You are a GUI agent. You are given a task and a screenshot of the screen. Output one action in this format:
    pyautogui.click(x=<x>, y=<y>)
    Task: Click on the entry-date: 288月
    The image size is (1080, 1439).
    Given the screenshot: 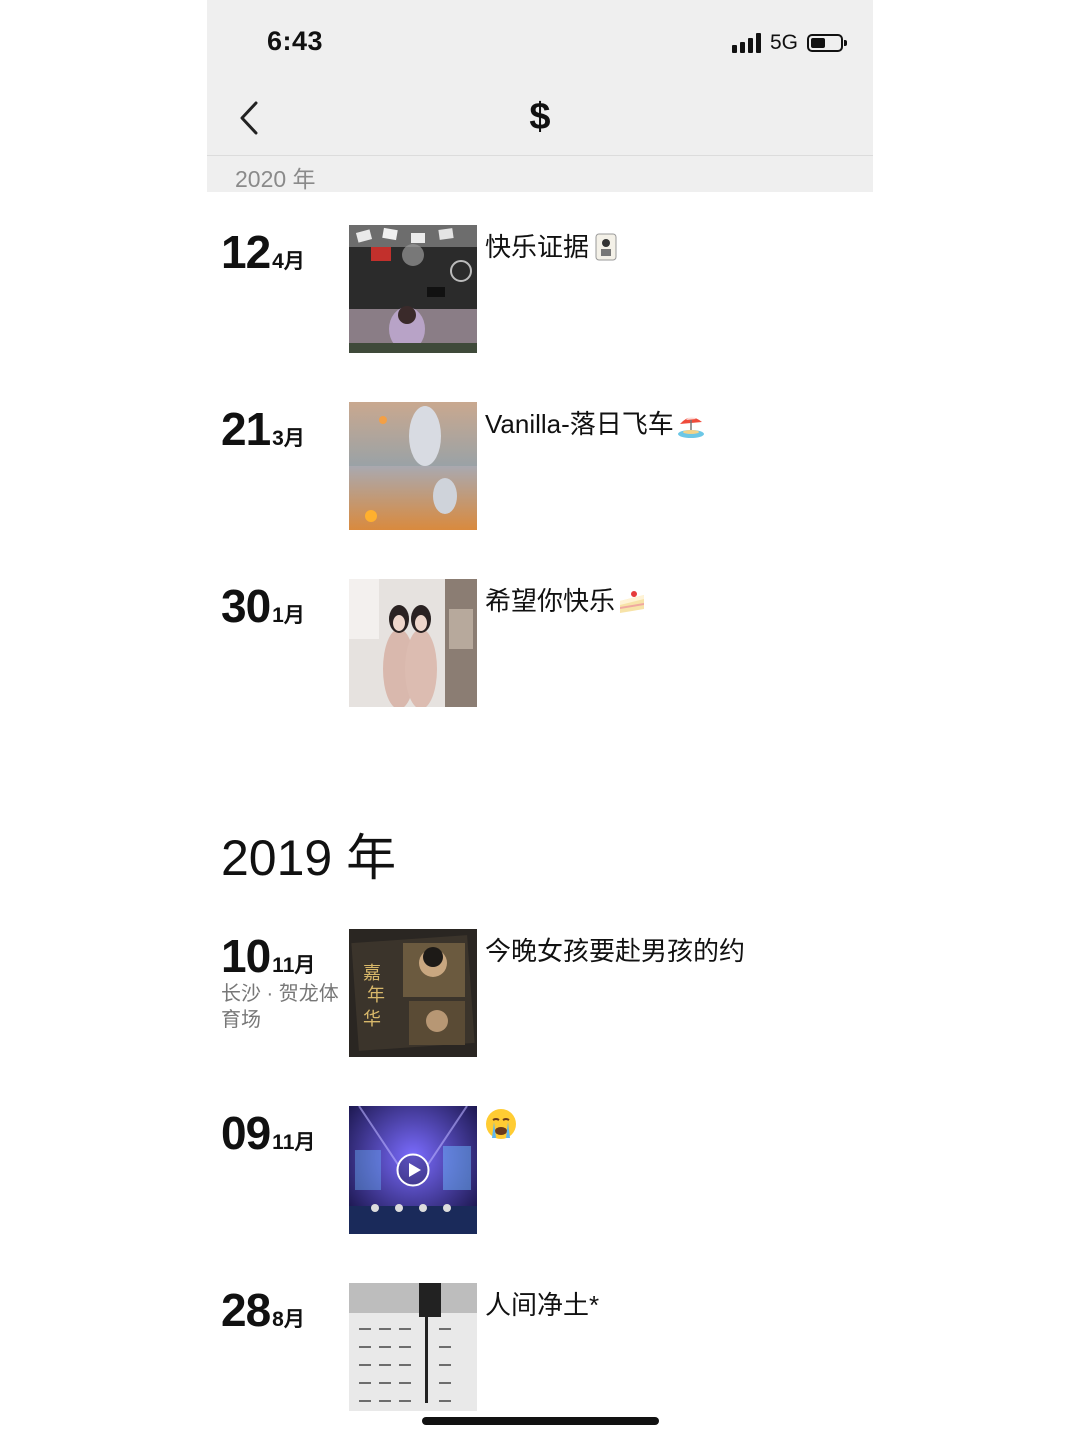 What is the action you would take?
    pyautogui.click(x=263, y=1310)
    